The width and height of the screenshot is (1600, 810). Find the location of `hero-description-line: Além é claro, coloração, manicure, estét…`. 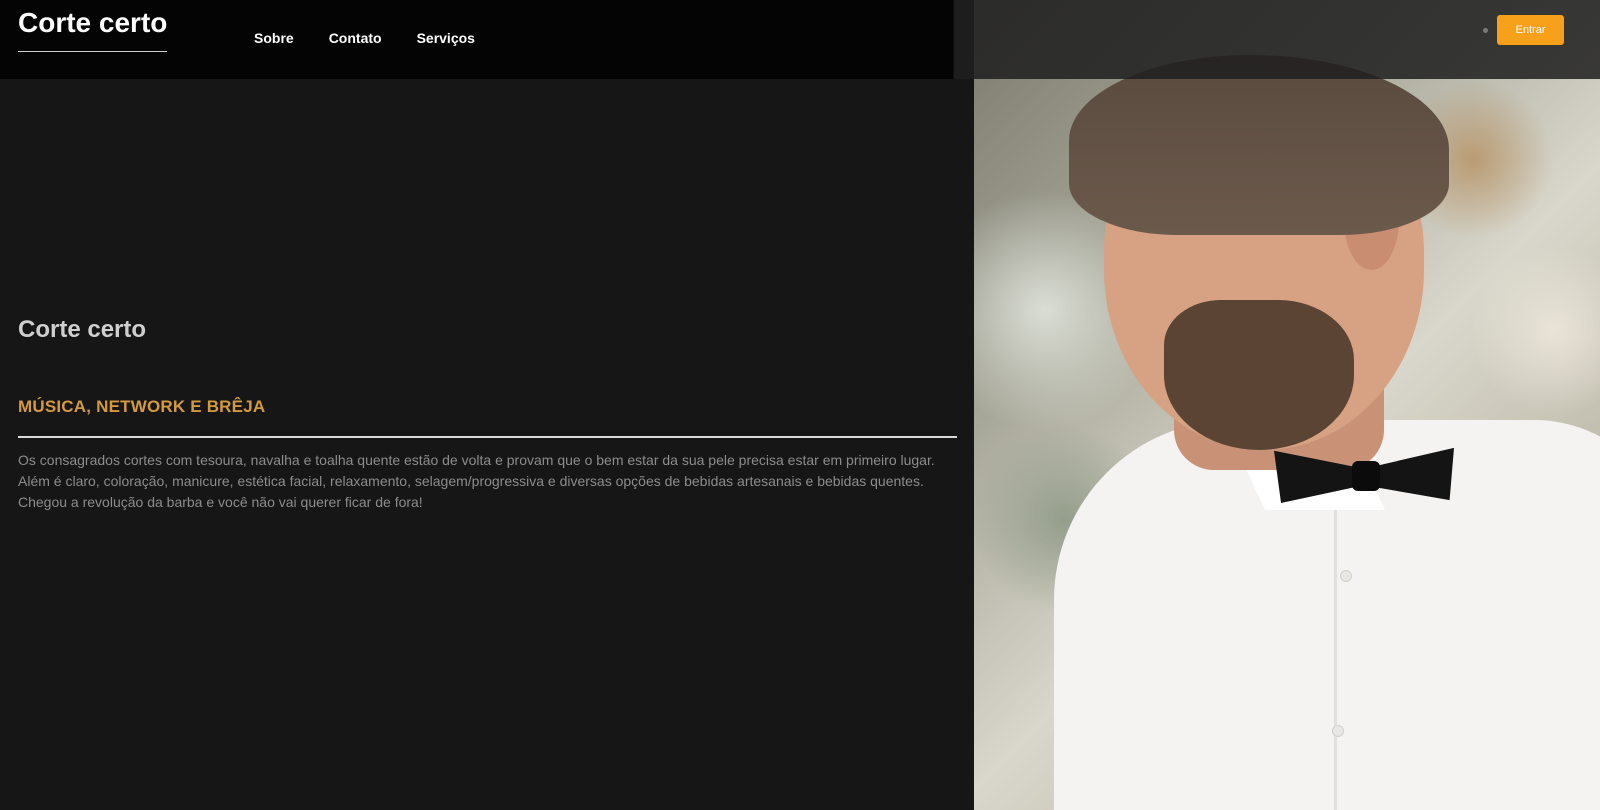

hero-description-line: Além é claro, coloração, manicure, estét… is located at coordinates (471, 481).